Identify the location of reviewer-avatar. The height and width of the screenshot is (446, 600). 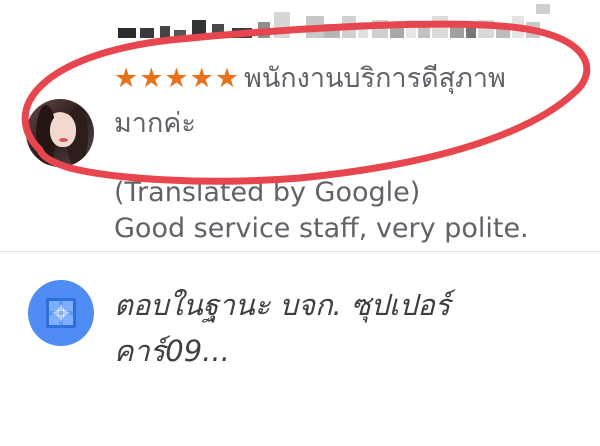
(60, 133).